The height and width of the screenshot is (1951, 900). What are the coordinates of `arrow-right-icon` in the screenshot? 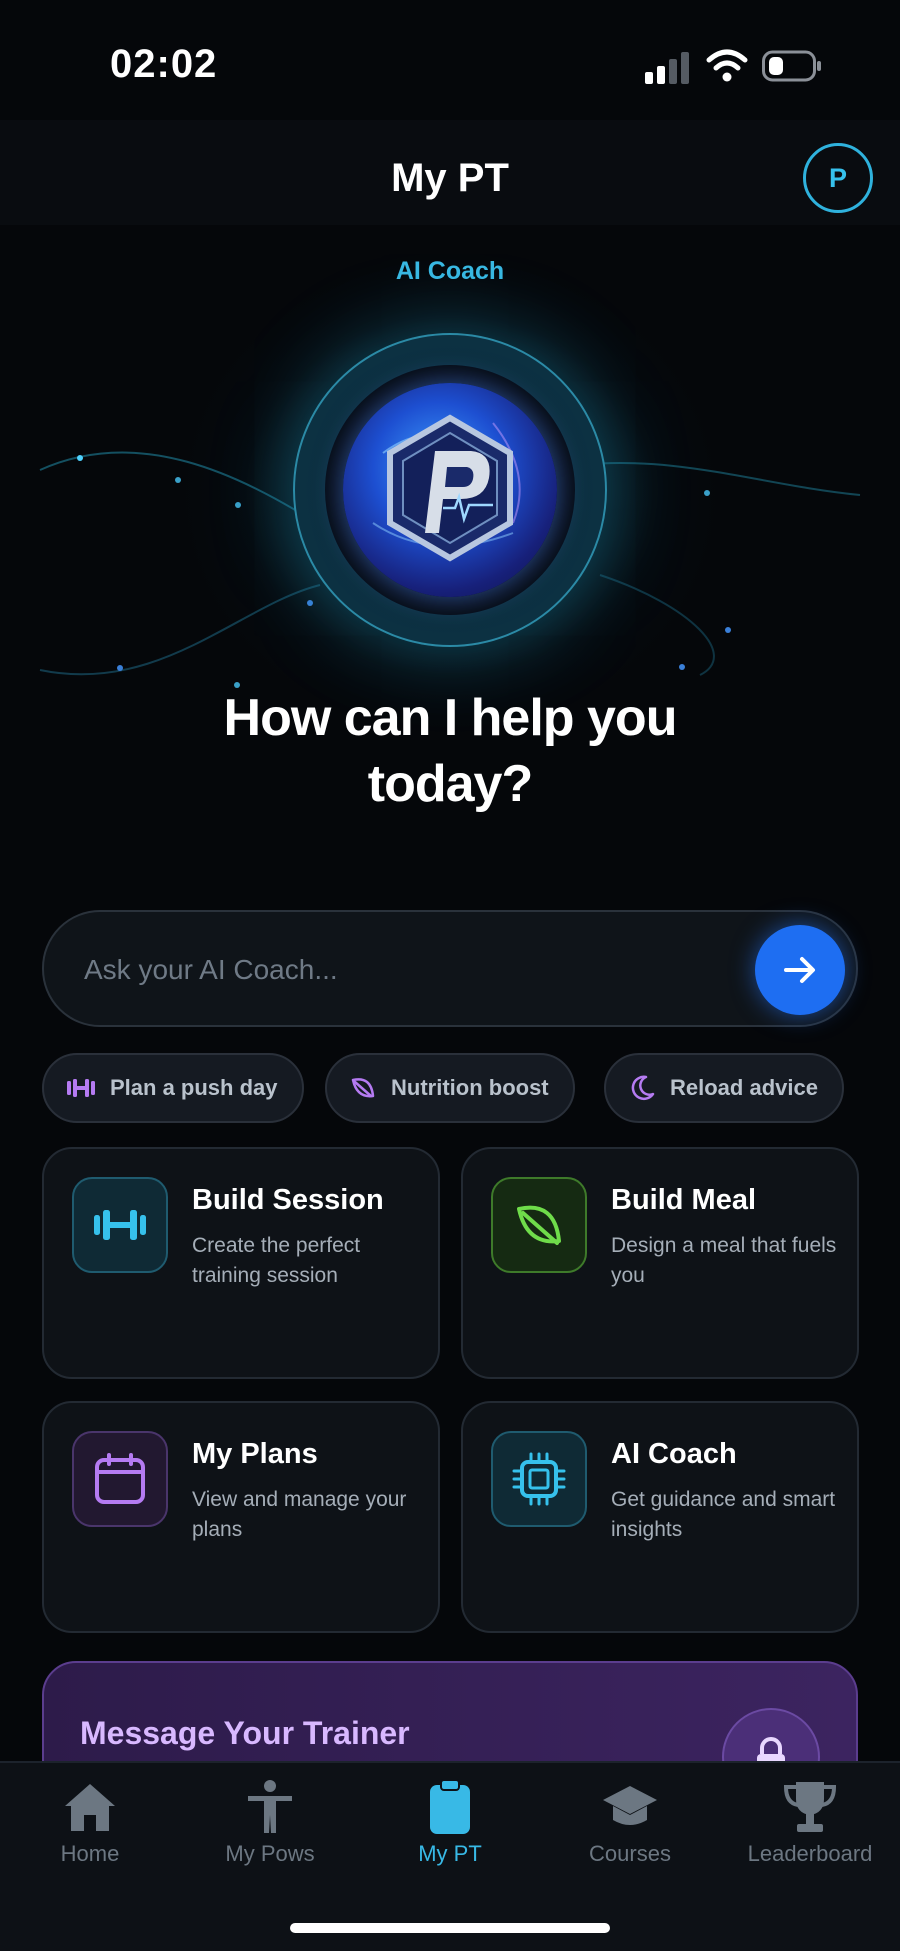 It's located at (799, 970).